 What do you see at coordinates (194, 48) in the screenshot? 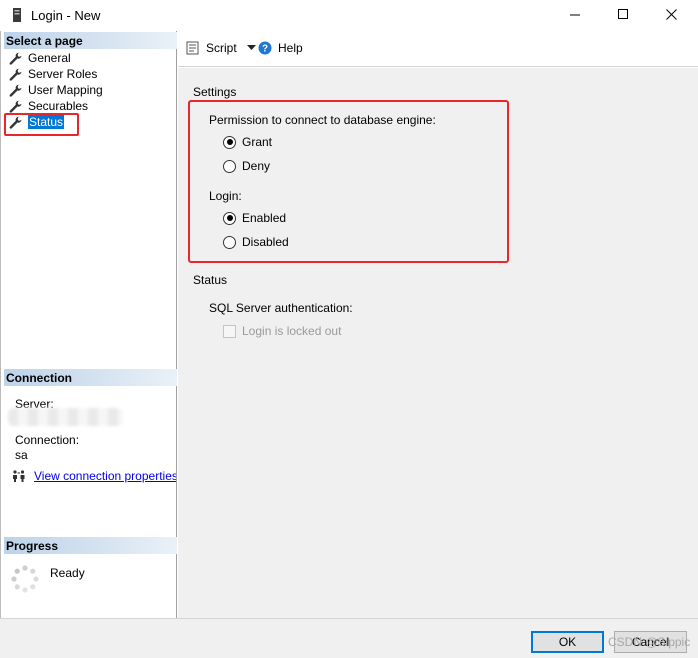
I see `script-icon` at bounding box center [194, 48].